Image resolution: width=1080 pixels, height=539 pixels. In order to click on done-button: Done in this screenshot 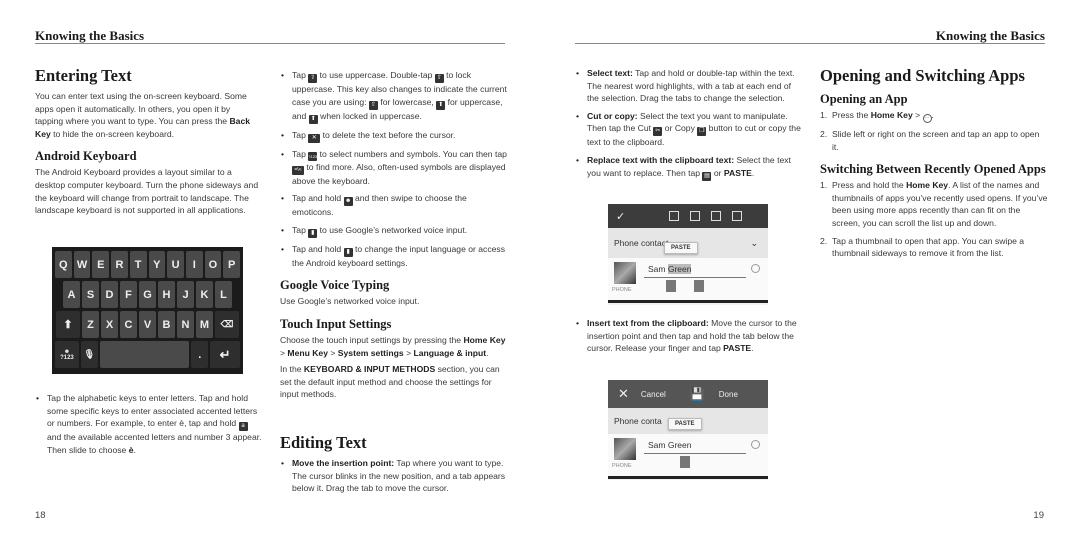, I will do `click(728, 394)`.